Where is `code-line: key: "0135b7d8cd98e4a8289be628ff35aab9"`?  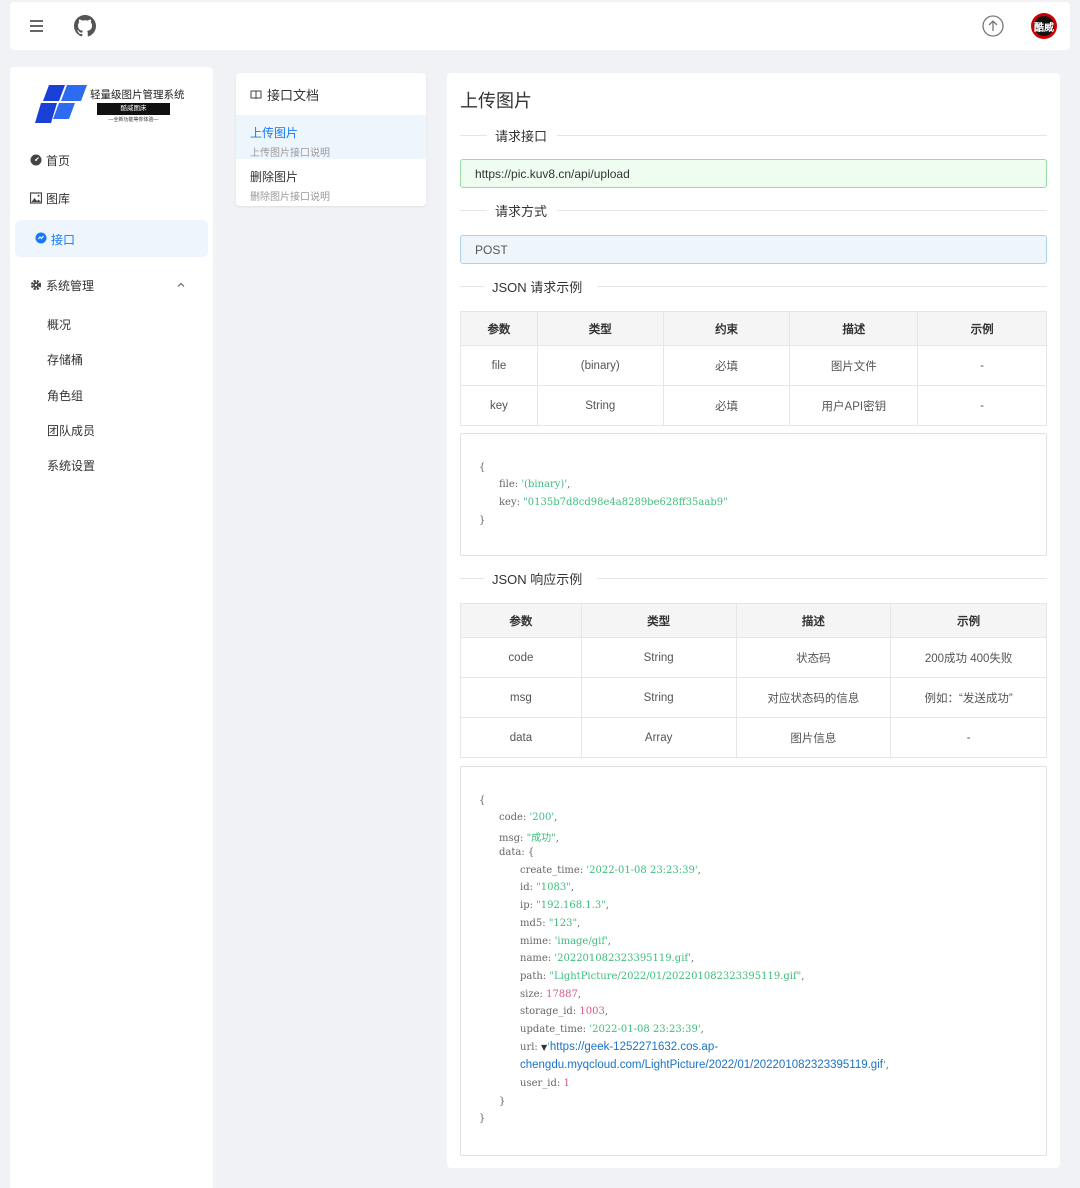
code-line: key: "0135b7d8cd98e4a8289be628ff35aab9" is located at coordinates (613, 502).